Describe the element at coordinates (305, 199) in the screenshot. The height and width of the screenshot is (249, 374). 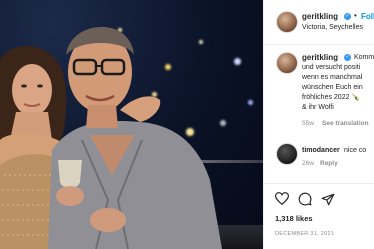
I see `comment-icon` at that location.